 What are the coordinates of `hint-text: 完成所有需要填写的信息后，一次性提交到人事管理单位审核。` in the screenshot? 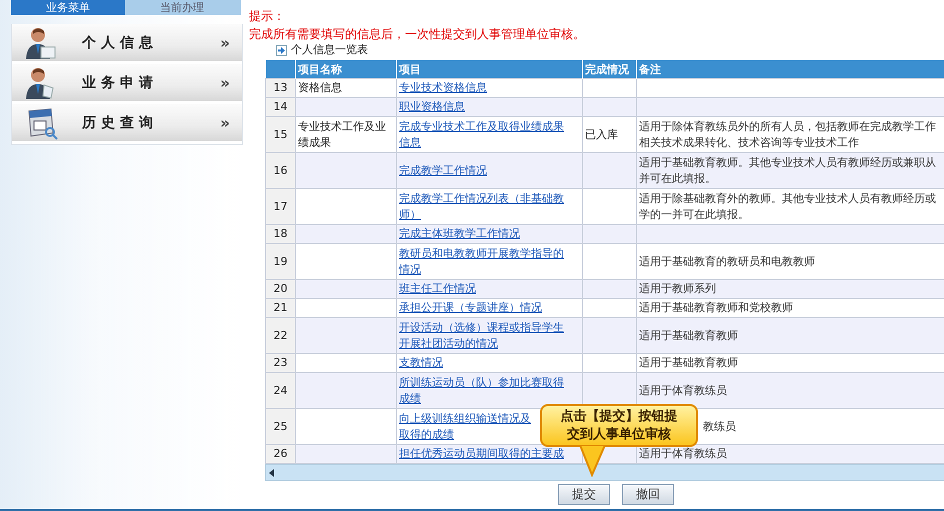 It's located at (417, 34).